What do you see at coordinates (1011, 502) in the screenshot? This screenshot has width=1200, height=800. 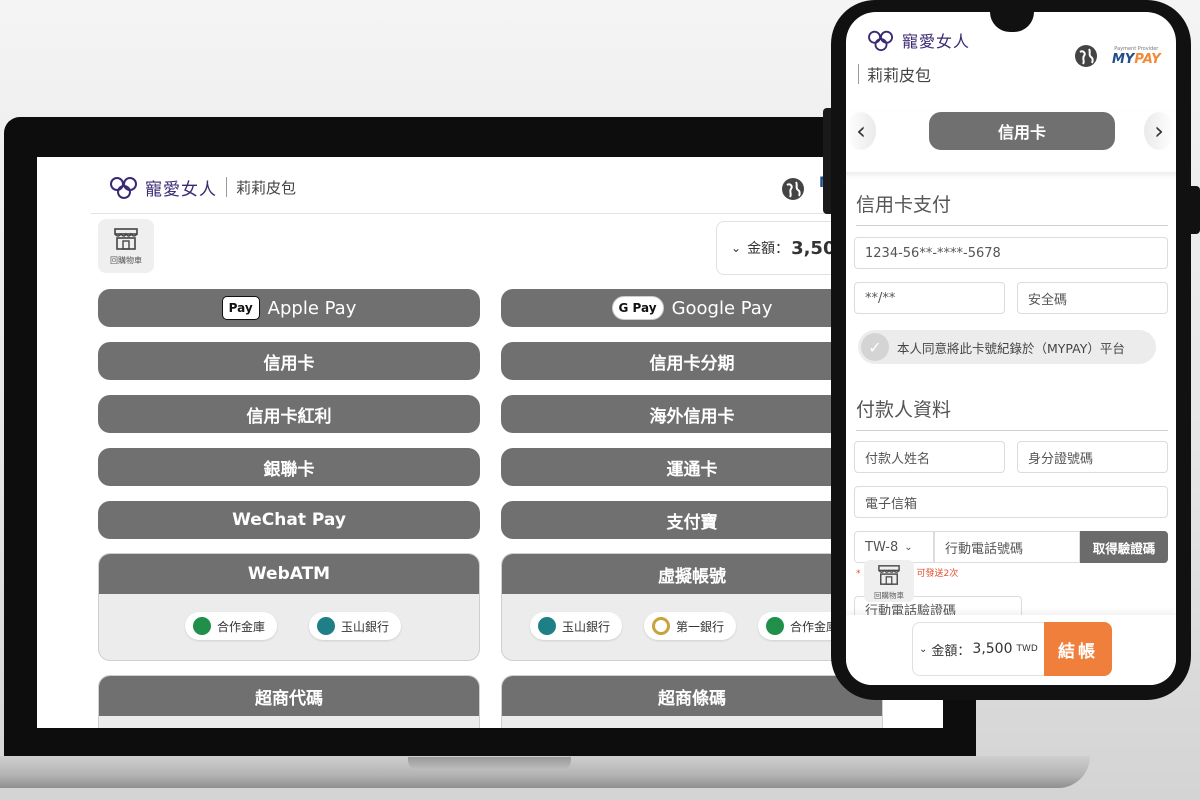 I see `email-field: 電子信箱` at bounding box center [1011, 502].